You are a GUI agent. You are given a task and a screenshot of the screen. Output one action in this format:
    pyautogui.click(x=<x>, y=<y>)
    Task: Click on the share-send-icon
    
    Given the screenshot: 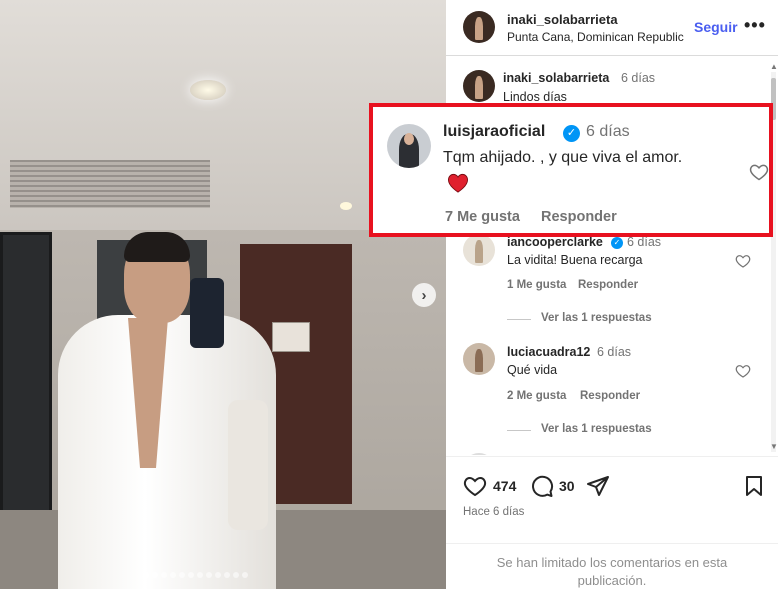 What is the action you would take?
    pyautogui.click(x=598, y=486)
    